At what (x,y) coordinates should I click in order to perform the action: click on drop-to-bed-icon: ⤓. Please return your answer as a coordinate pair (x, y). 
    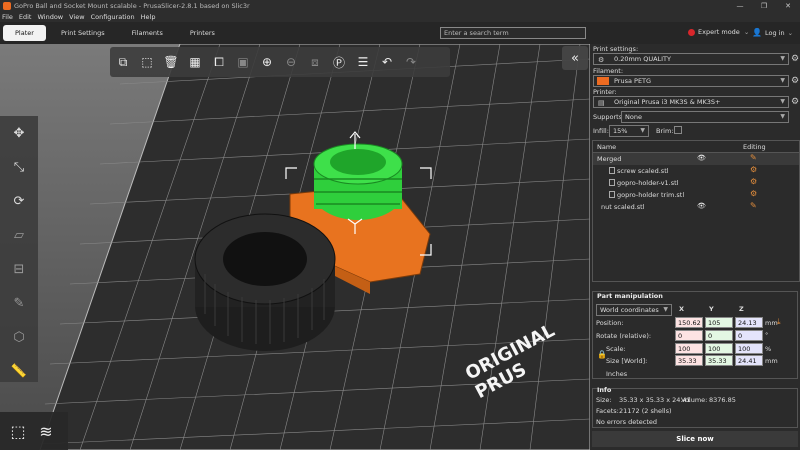
    Looking at the image, I should click on (779, 322).